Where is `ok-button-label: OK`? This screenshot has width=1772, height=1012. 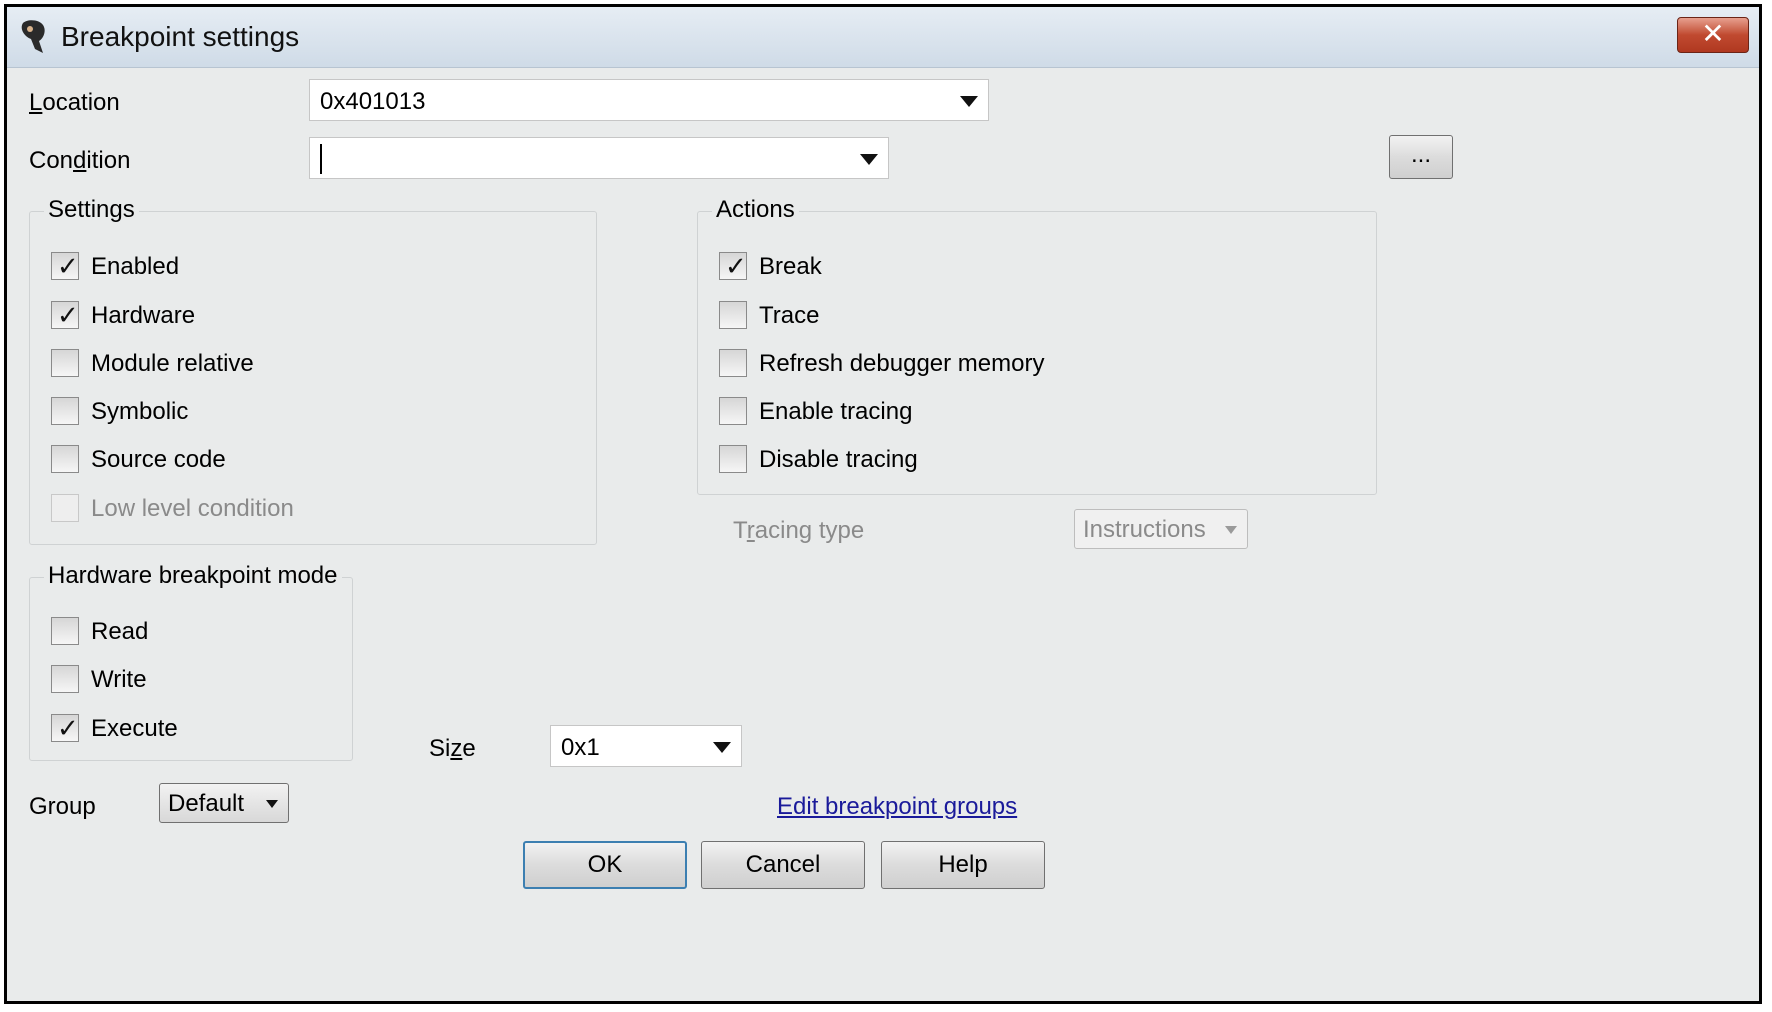 ok-button-label: OK is located at coordinates (605, 864).